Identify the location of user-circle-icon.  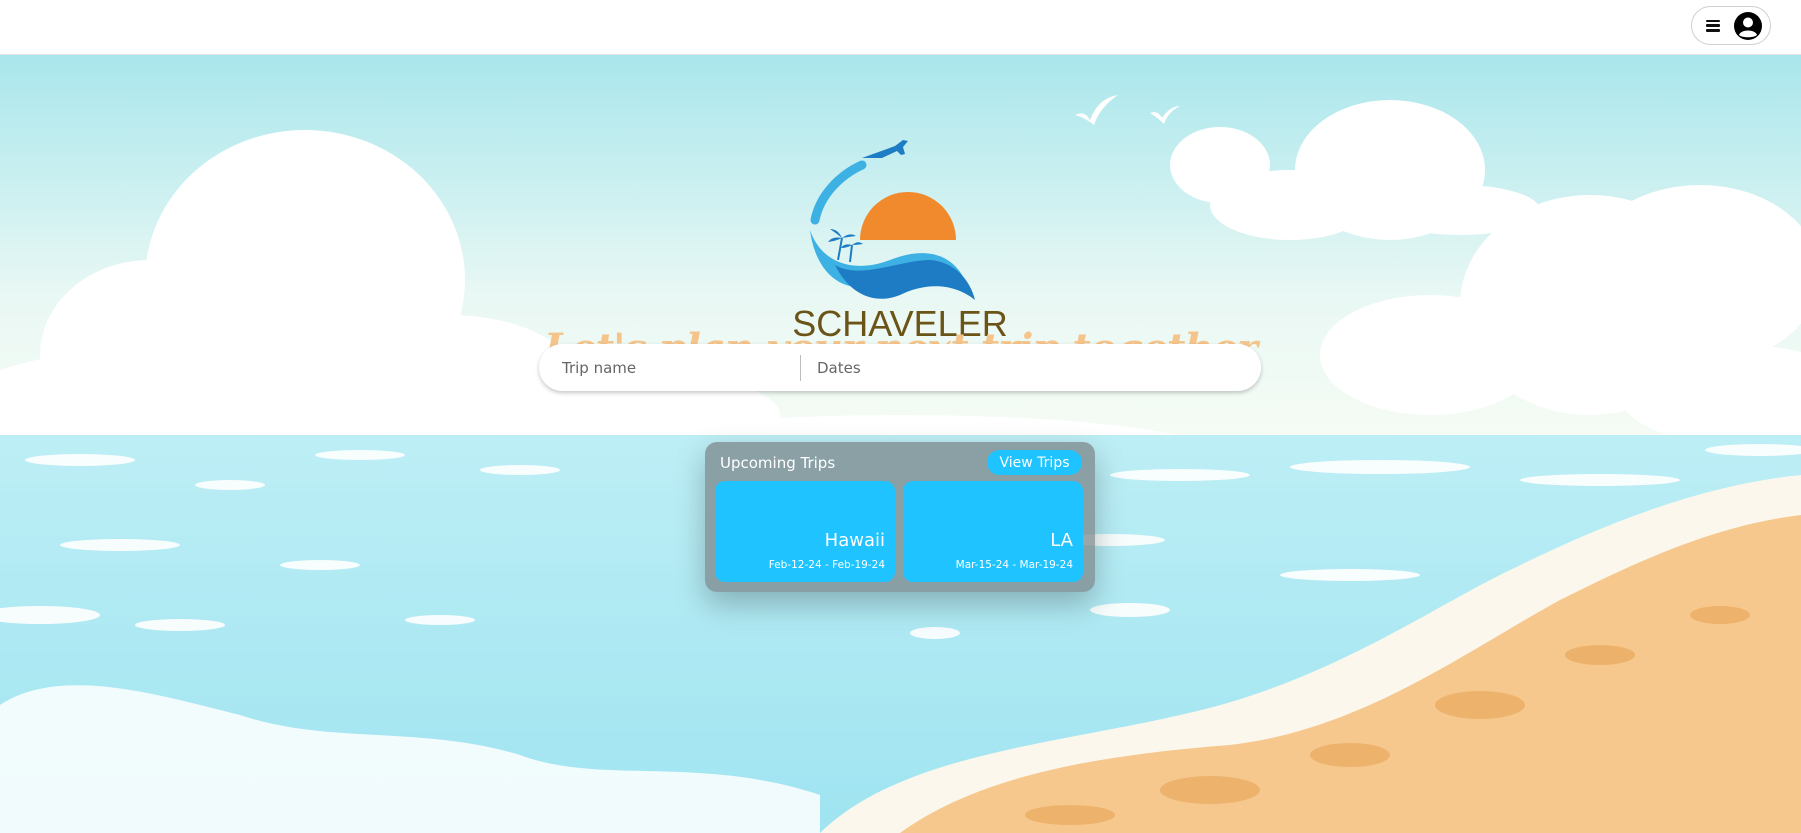
(1748, 25).